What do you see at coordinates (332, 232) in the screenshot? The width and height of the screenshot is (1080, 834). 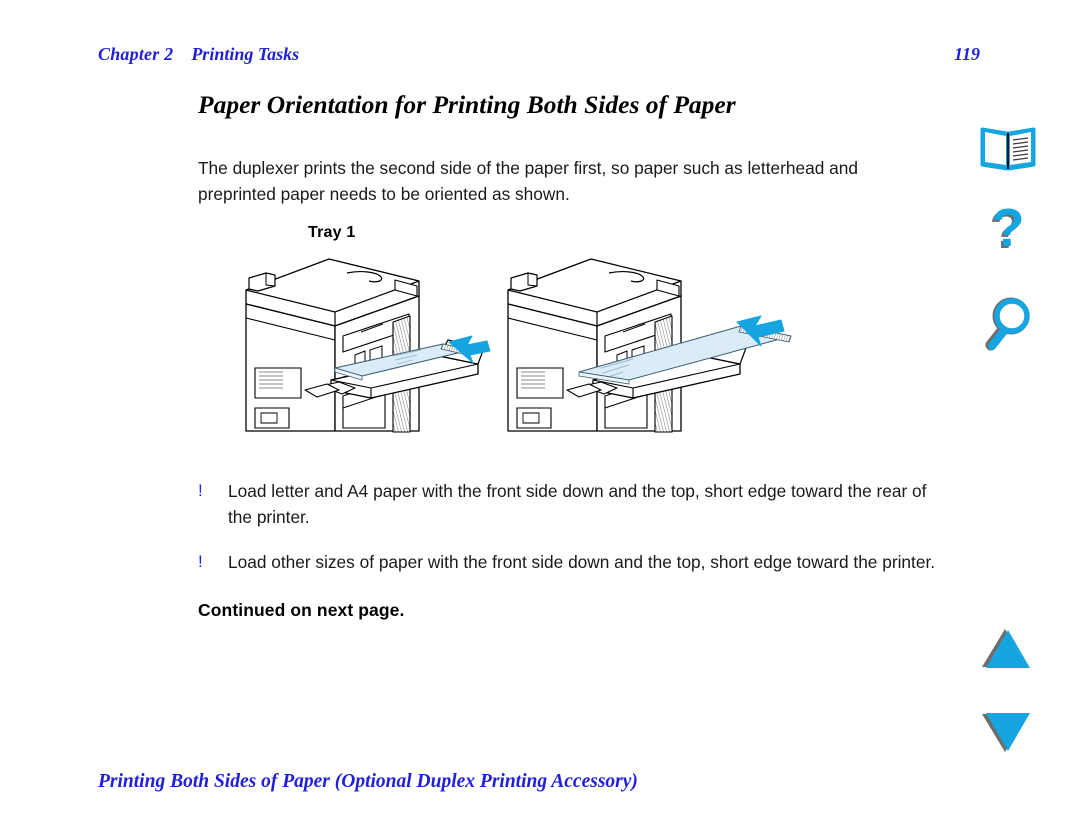 I see `tray-label: Tray 1` at bounding box center [332, 232].